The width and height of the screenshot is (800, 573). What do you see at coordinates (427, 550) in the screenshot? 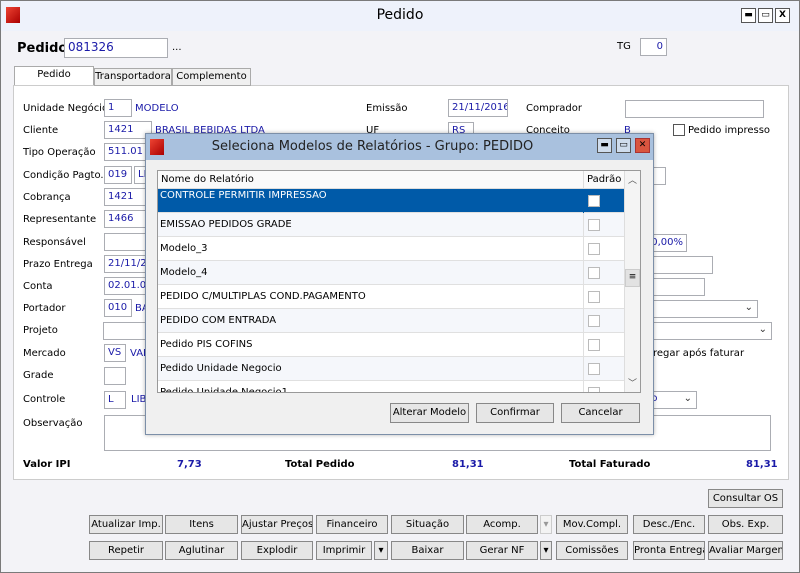
I see `baixar-button: Baixar` at bounding box center [427, 550].